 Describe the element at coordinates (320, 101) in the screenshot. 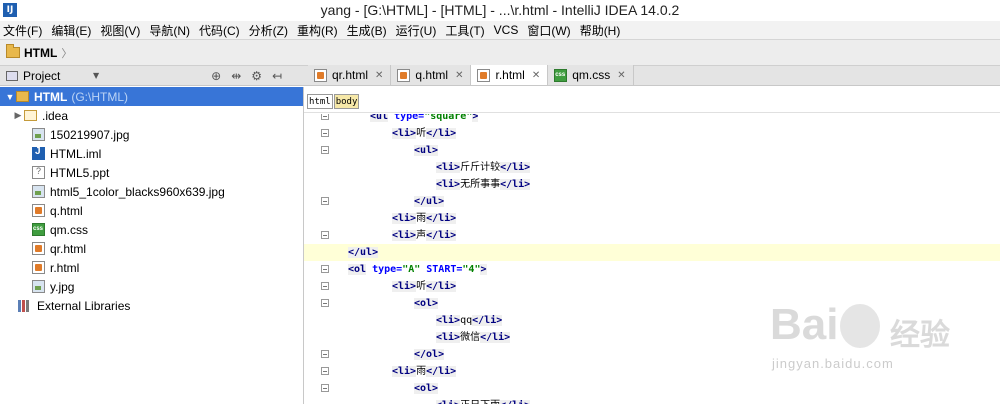

I see `breadcrumb-tag-html: html` at that location.